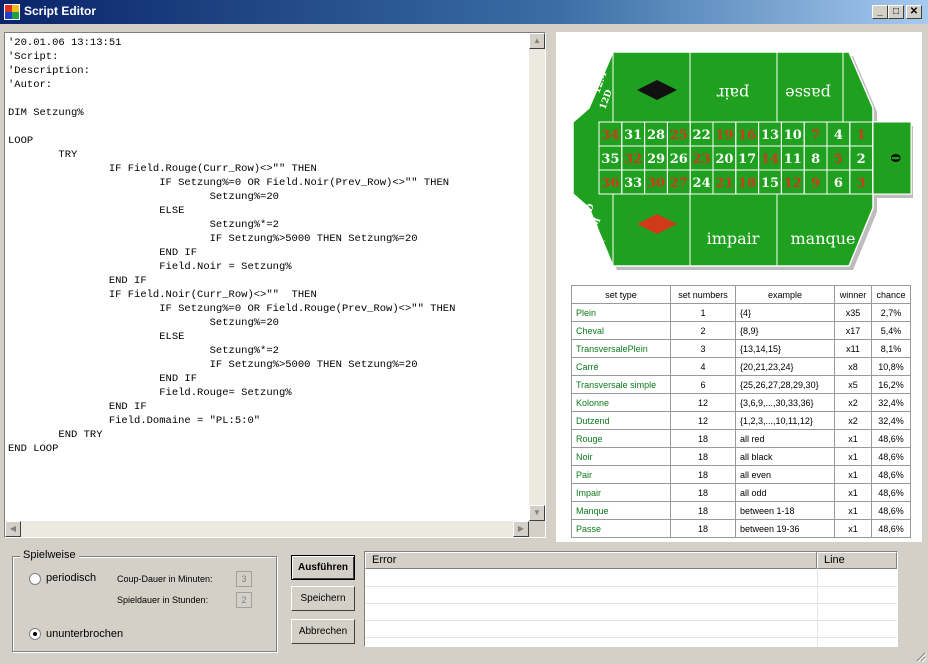  What do you see at coordinates (323, 631) in the screenshot?
I see `cancel-button: Abbrechen` at bounding box center [323, 631].